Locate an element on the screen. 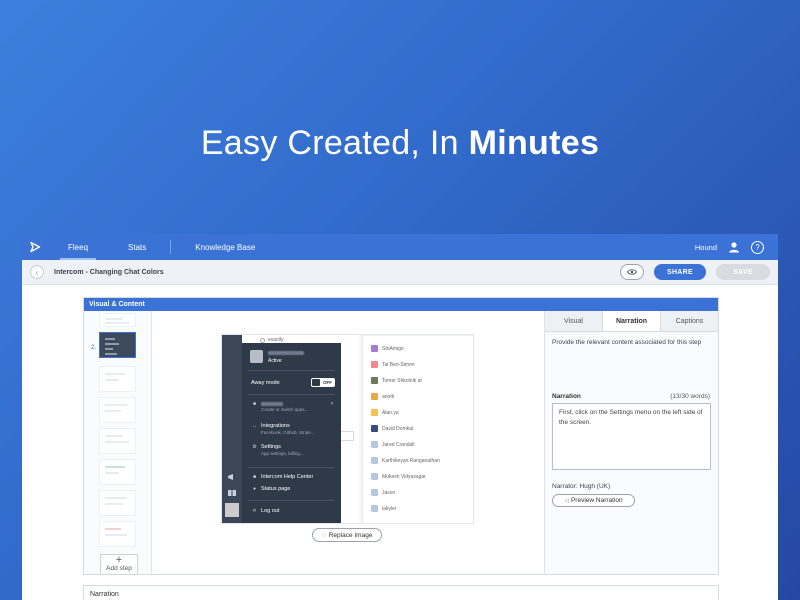 The image size is (800, 600). menu-item-label: Settings is located at coordinates (271, 447).